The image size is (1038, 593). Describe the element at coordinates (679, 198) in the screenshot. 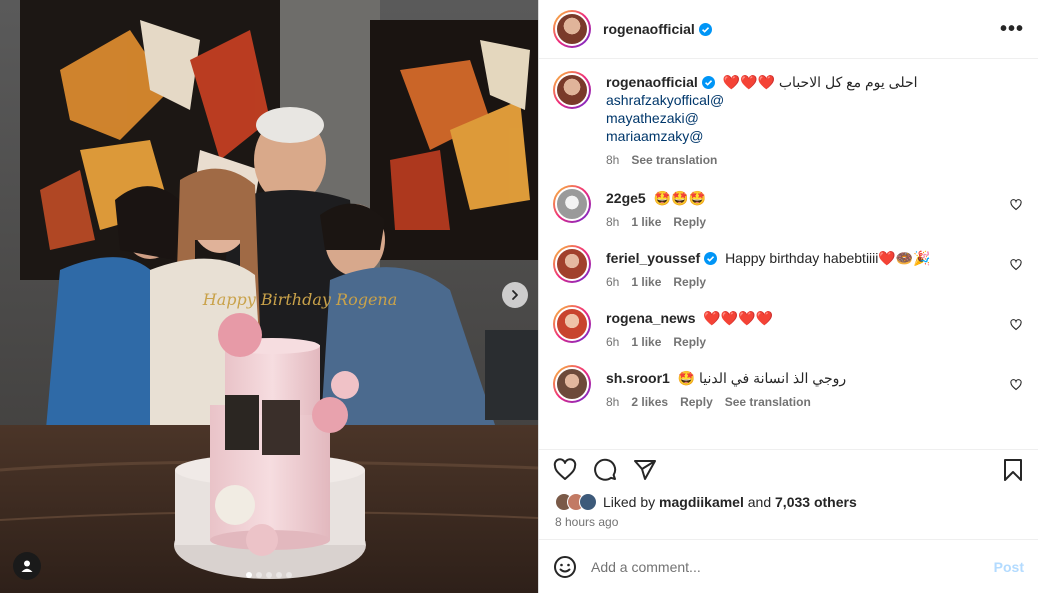

I see `comment-text: 🤩🤩🤩` at that location.